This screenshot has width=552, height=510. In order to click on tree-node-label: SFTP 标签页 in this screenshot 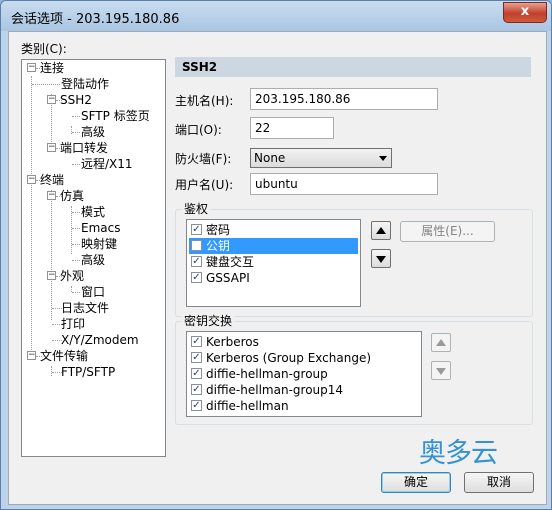, I will do `click(115, 116)`.